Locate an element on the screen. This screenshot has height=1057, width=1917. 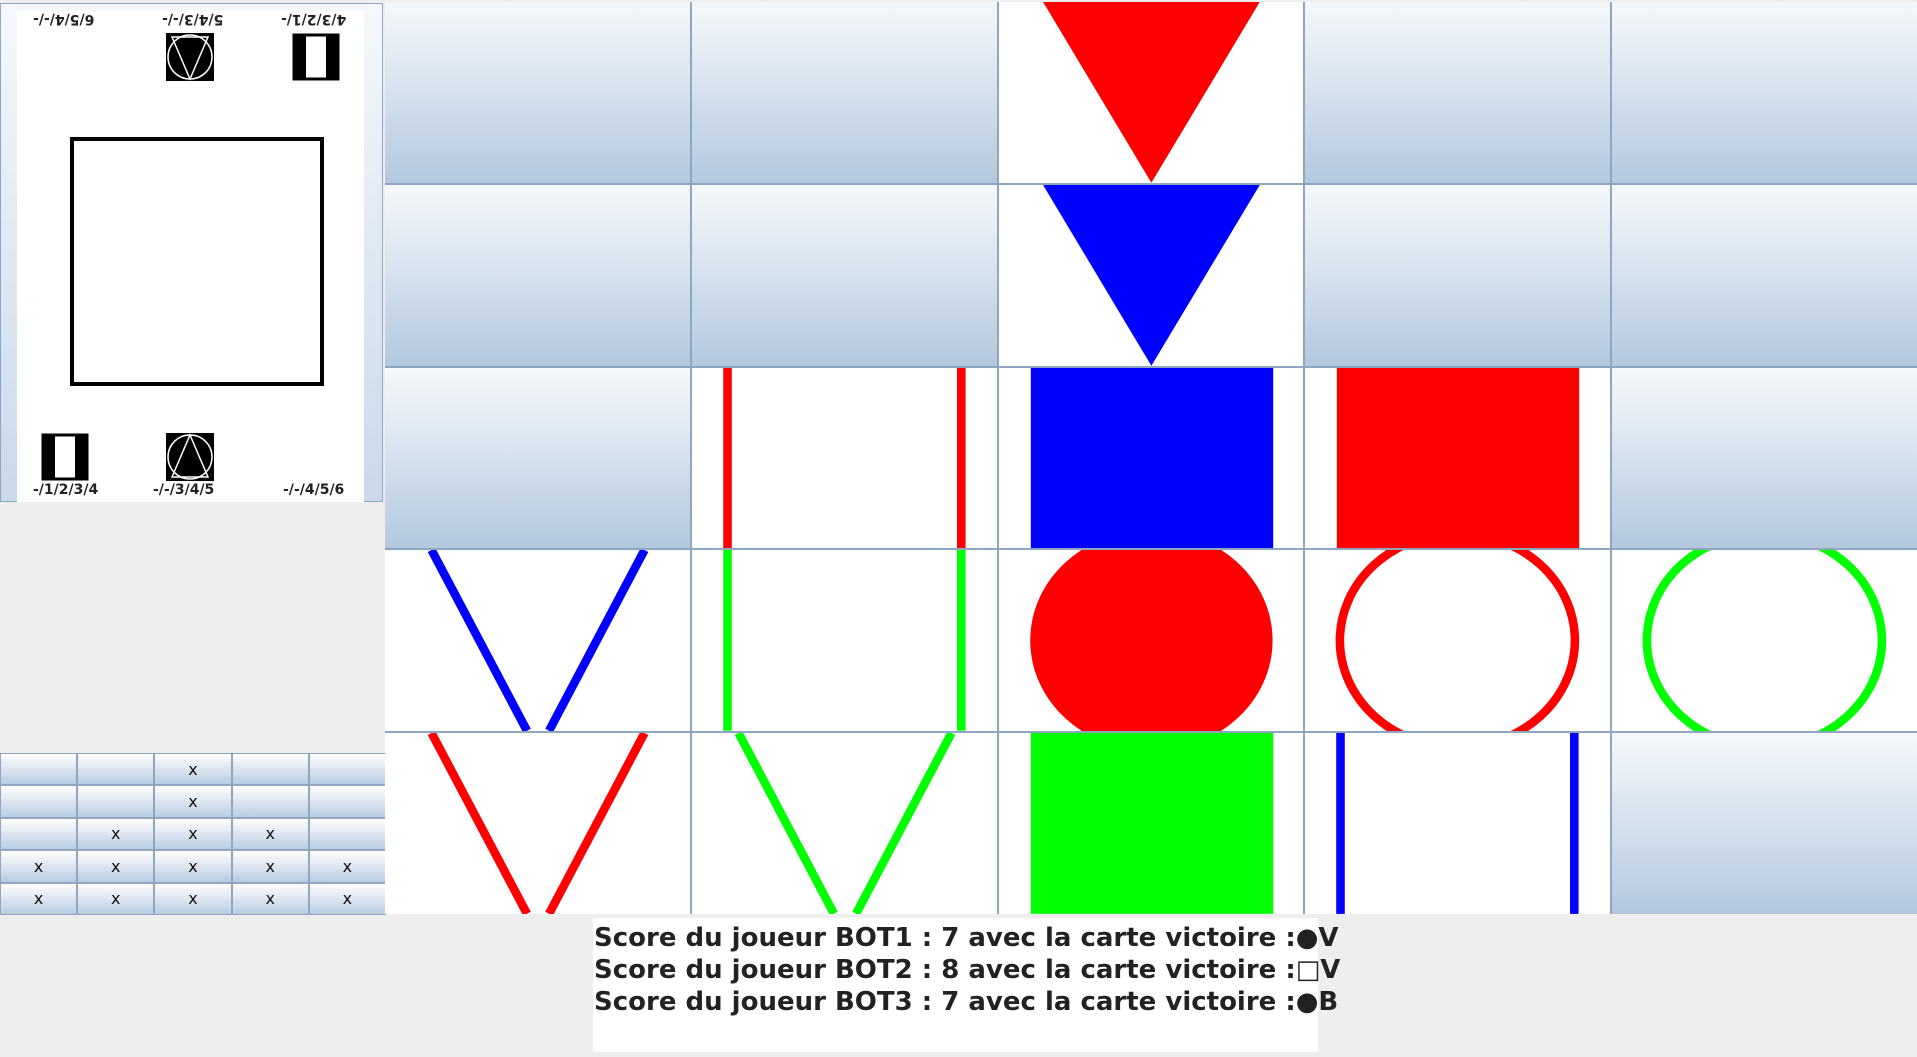
card-corner-bottom-left: -/1/2/3/4 is located at coordinates (66, 490).